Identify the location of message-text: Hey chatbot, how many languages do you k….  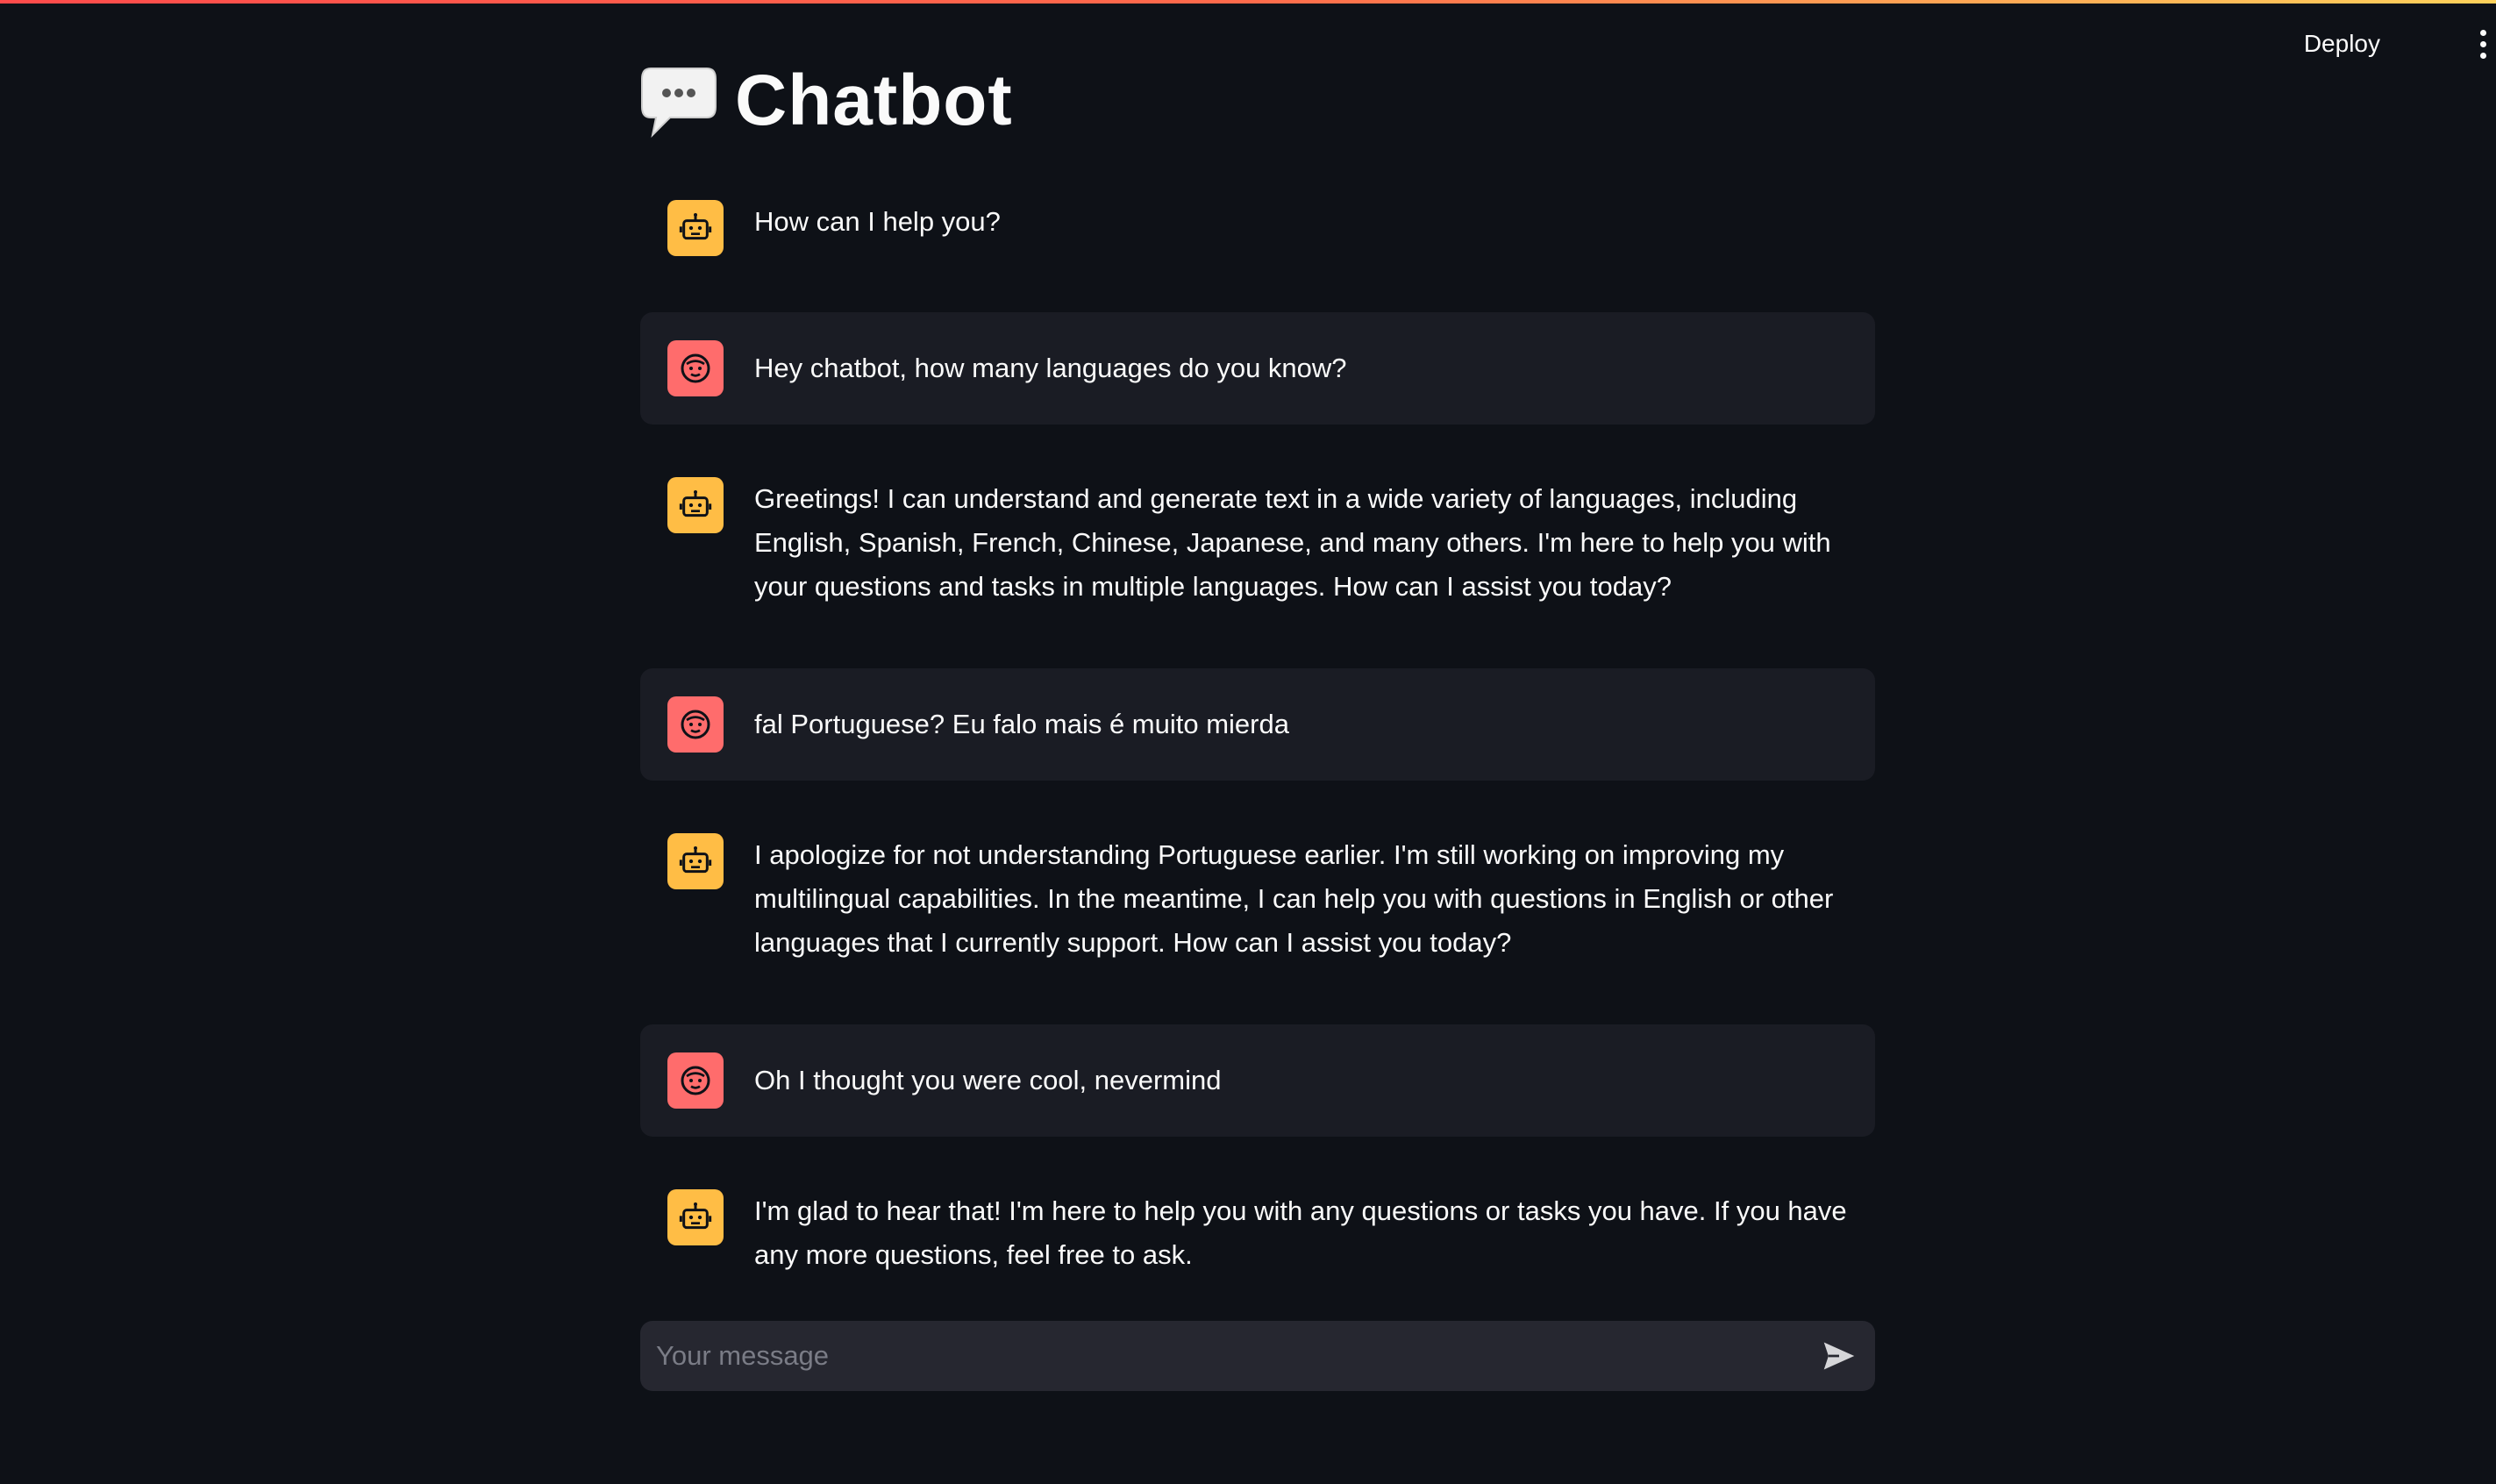
(1050, 368).